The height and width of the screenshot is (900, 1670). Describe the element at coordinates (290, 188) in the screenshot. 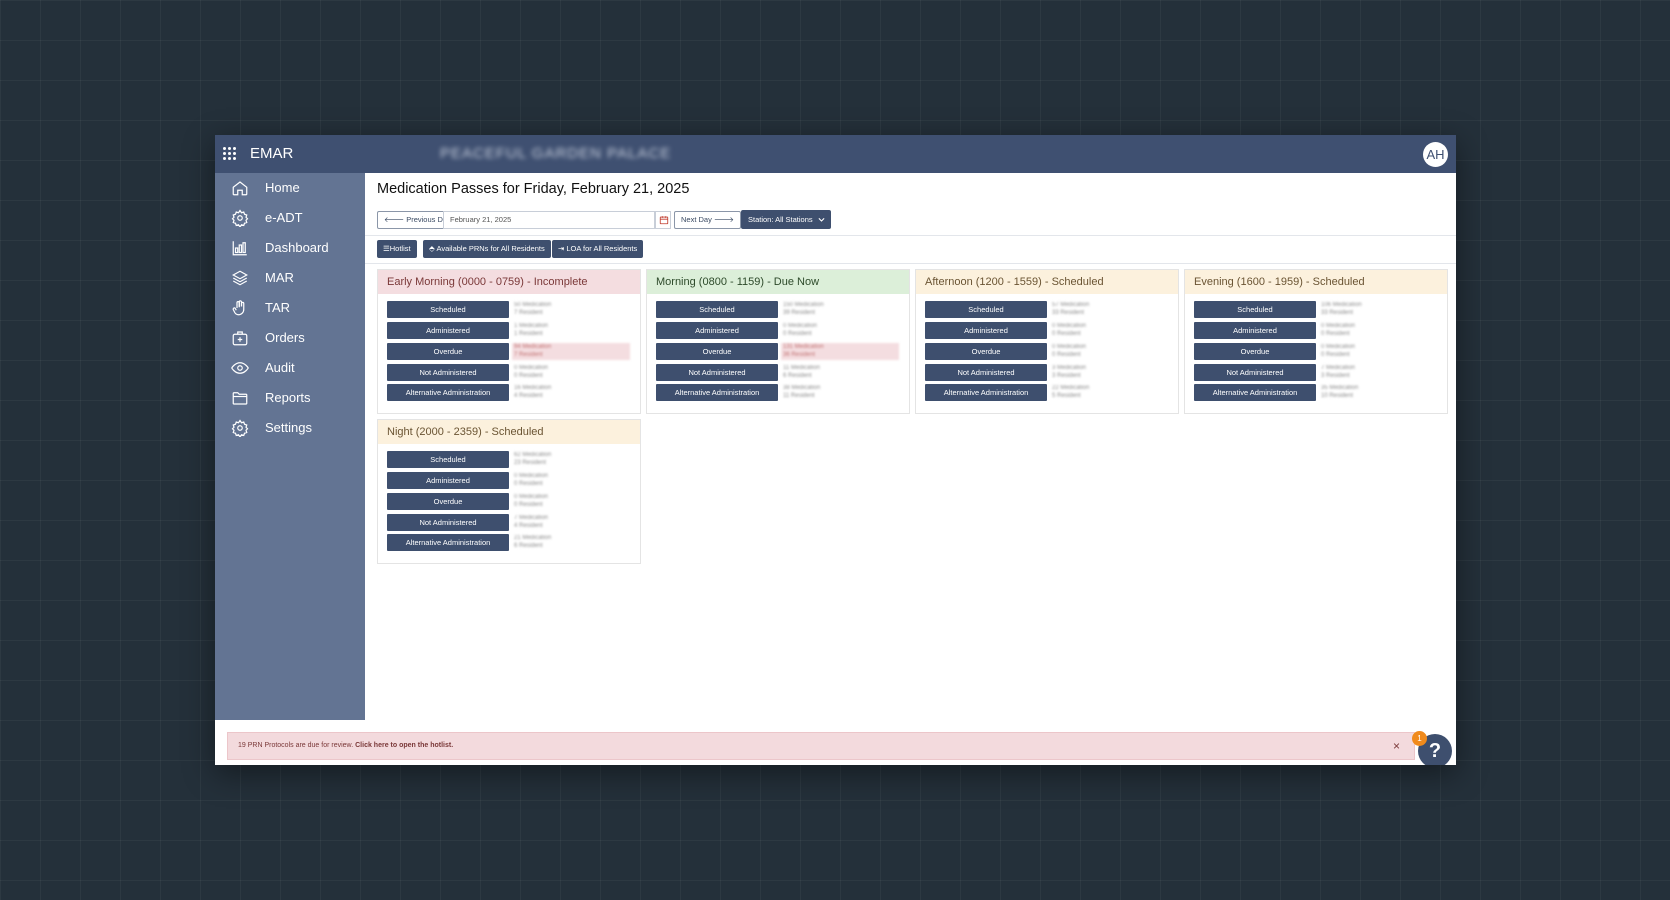

I see `sidebar-item-home: Home` at that location.